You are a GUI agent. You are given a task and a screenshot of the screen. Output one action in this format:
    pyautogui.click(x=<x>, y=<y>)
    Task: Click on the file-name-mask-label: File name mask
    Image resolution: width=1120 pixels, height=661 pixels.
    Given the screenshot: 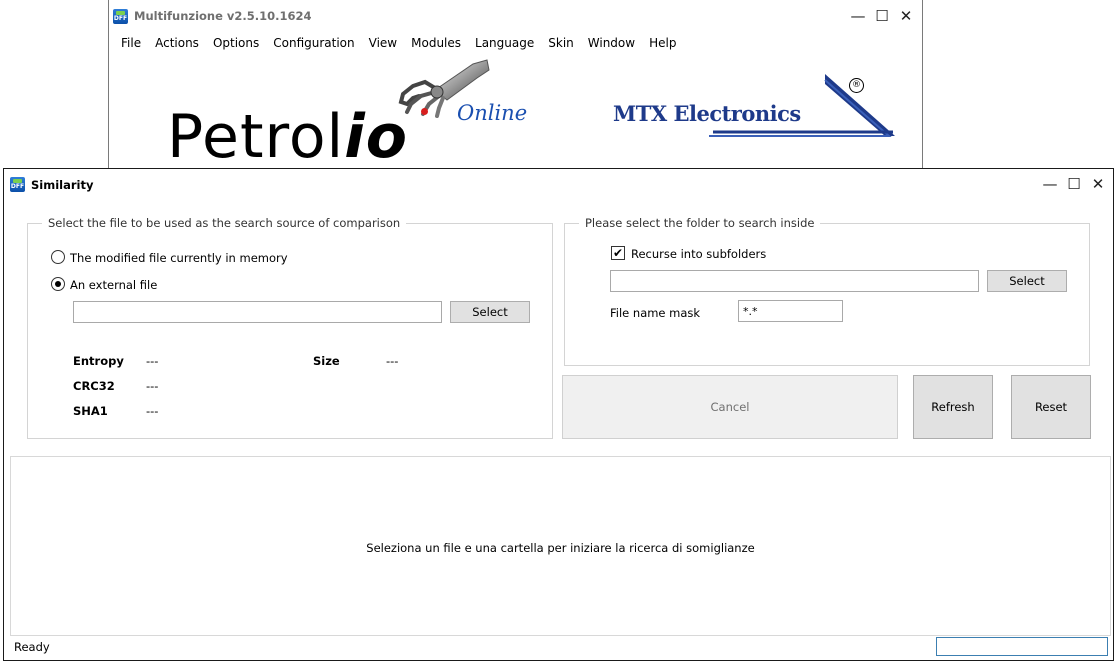 What is the action you would take?
    pyautogui.click(x=655, y=313)
    